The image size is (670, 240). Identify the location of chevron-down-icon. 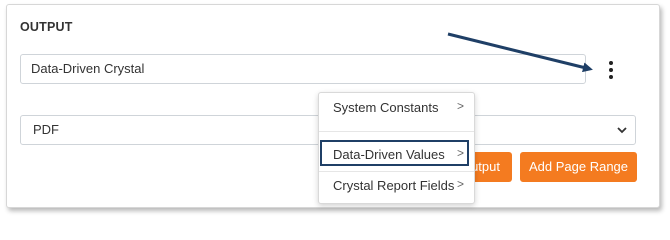
(622, 130).